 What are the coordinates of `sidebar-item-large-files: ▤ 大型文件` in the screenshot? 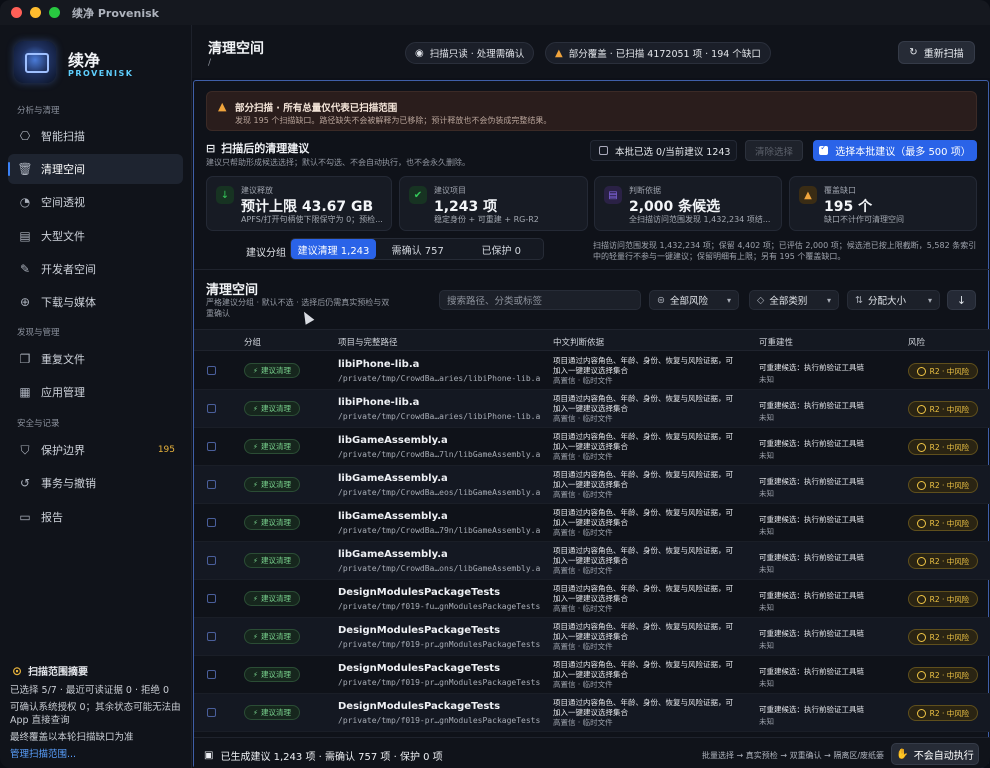 It's located at (95, 236).